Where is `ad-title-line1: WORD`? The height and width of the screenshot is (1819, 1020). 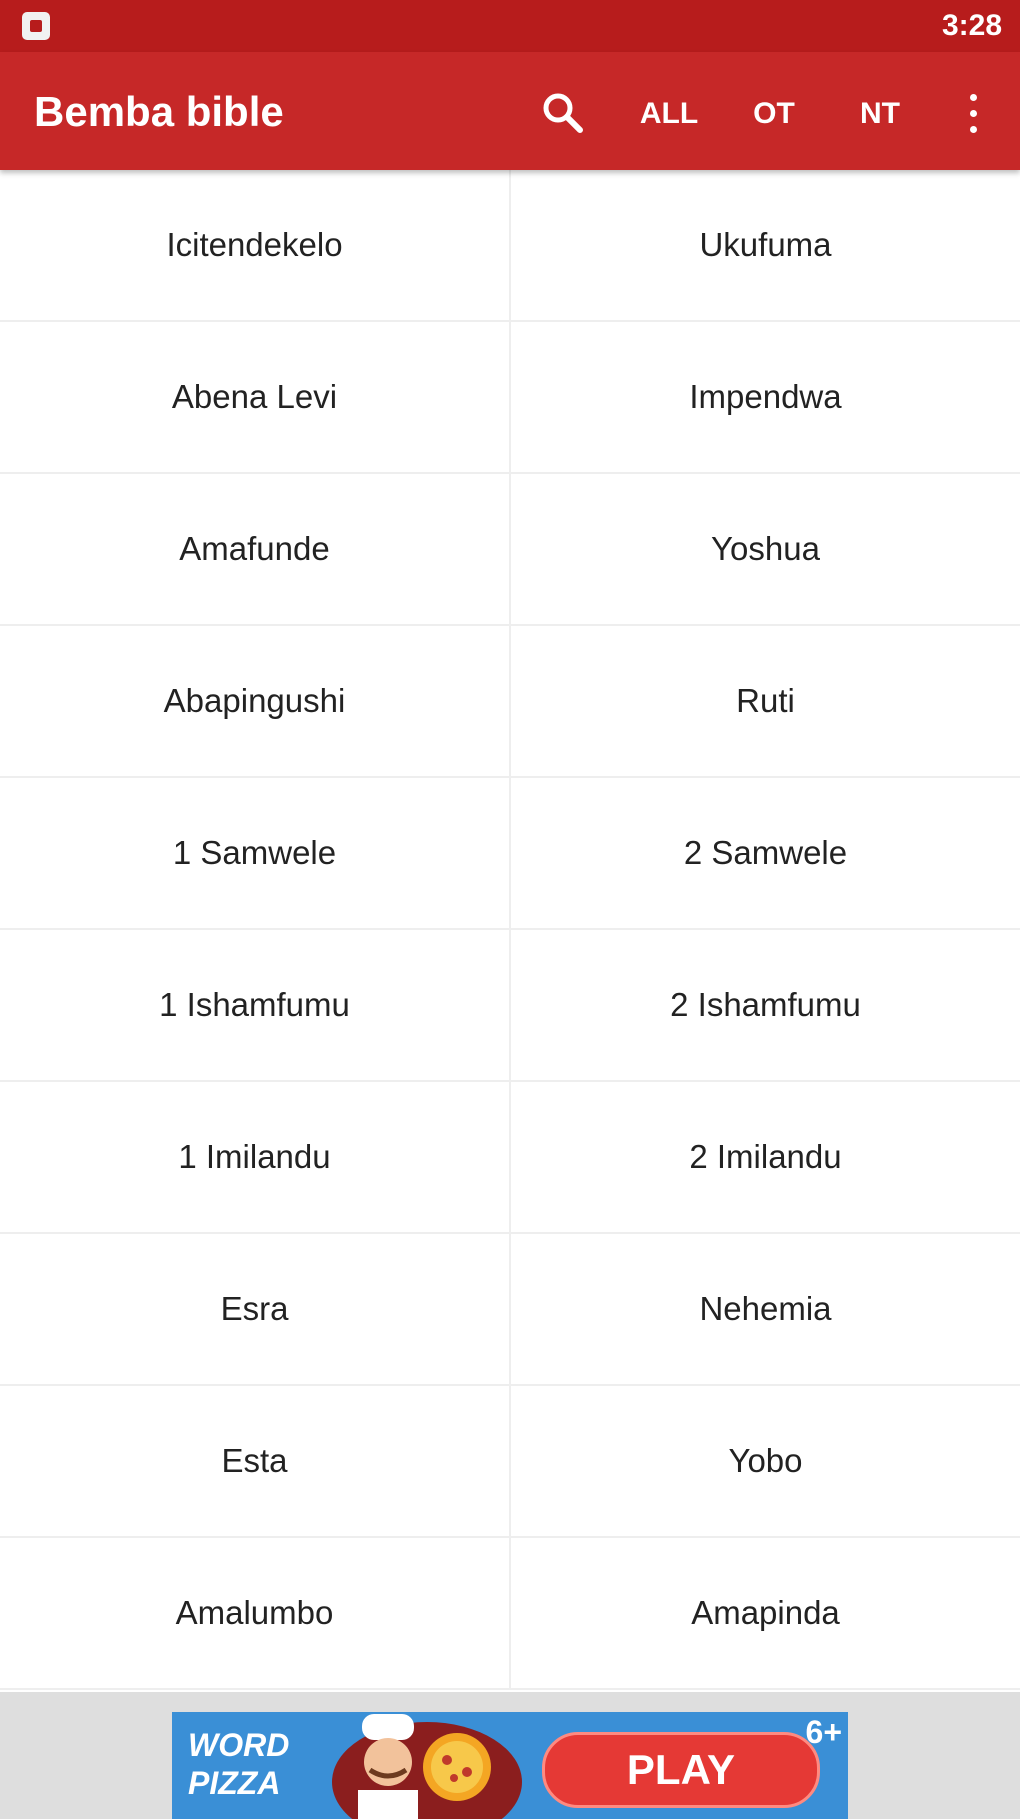 ad-title-line1: WORD is located at coordinates (239, 1745).